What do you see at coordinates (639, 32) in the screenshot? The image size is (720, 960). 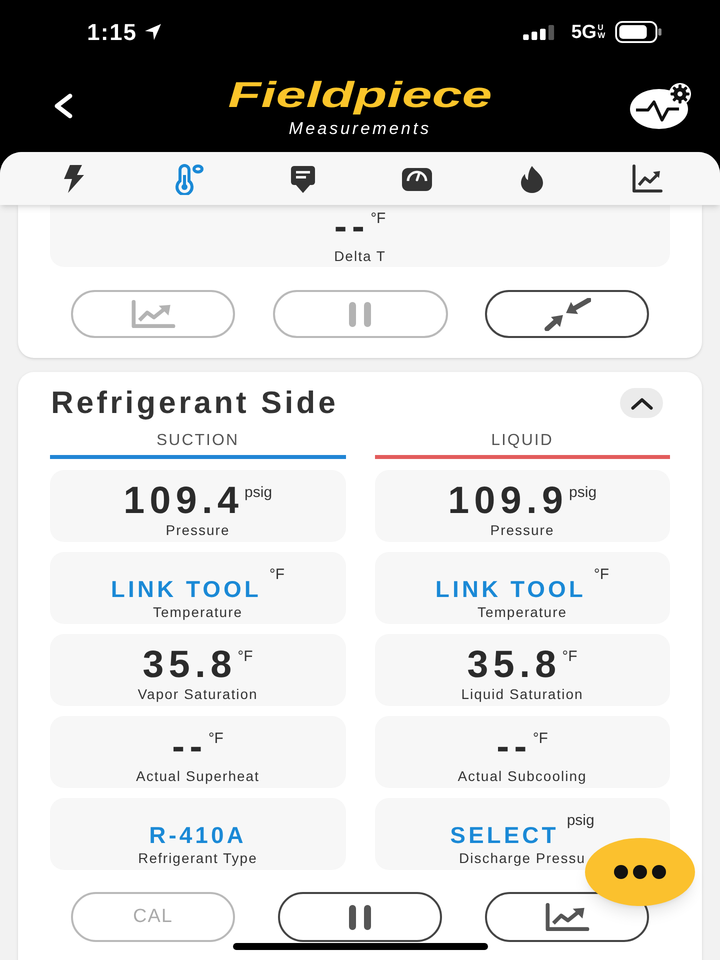 I see `battery-icon` at bounding box center [639, 32].